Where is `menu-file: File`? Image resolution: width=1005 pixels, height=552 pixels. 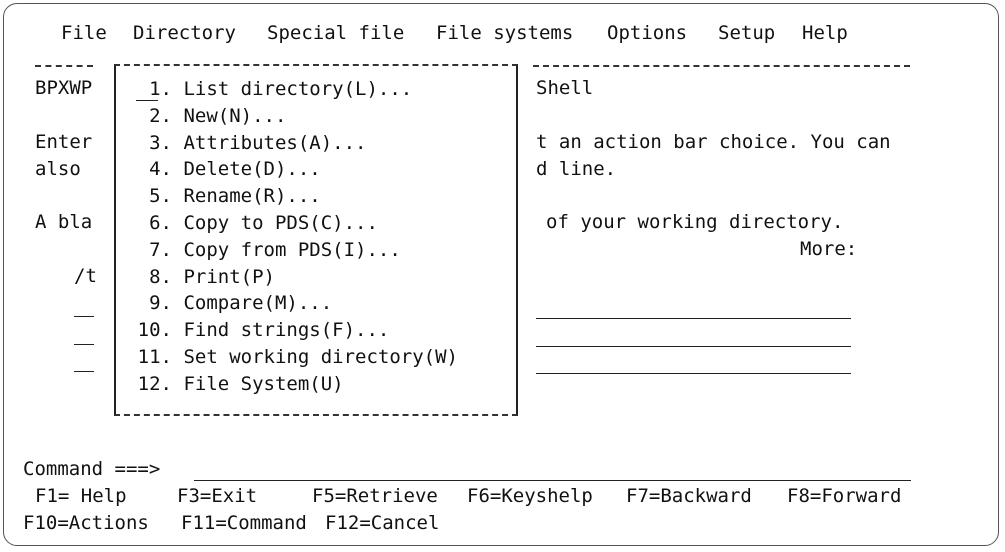 menu-file: File is located at coordinates (84, 33).